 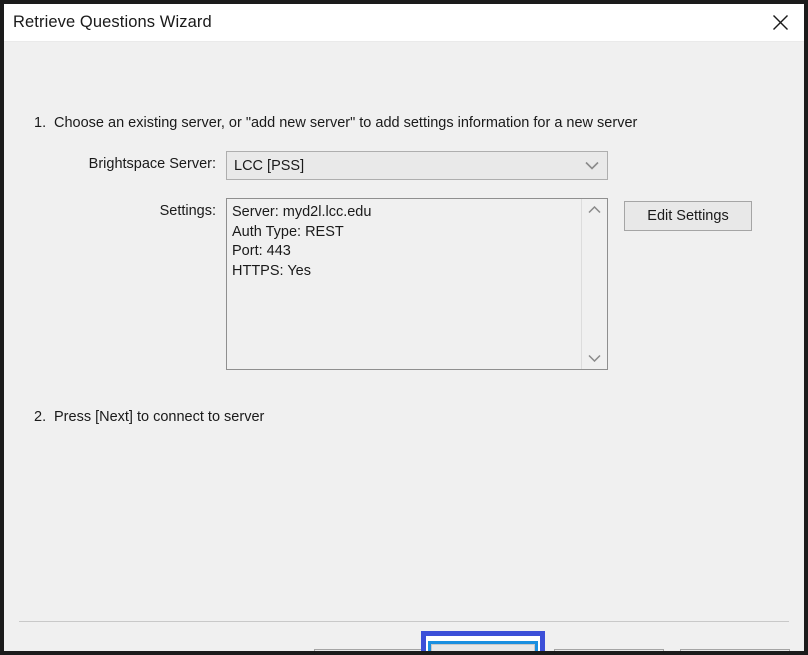 What do you see at coordinates (269, 165) in the screenshot?
I see `server-selected-value: LCC [PSS]` at bounding box center [269, 165].